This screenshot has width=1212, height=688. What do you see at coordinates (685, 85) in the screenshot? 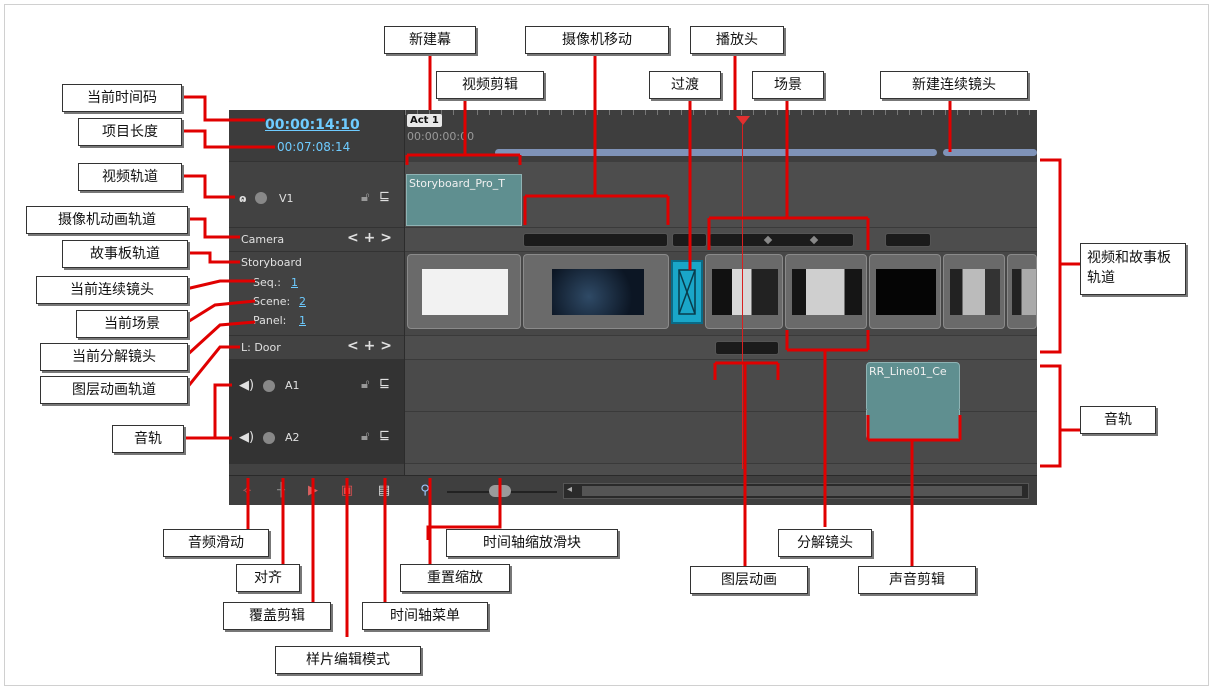
I see `callout-transition: 过渡` at bounding box center [685, 85].